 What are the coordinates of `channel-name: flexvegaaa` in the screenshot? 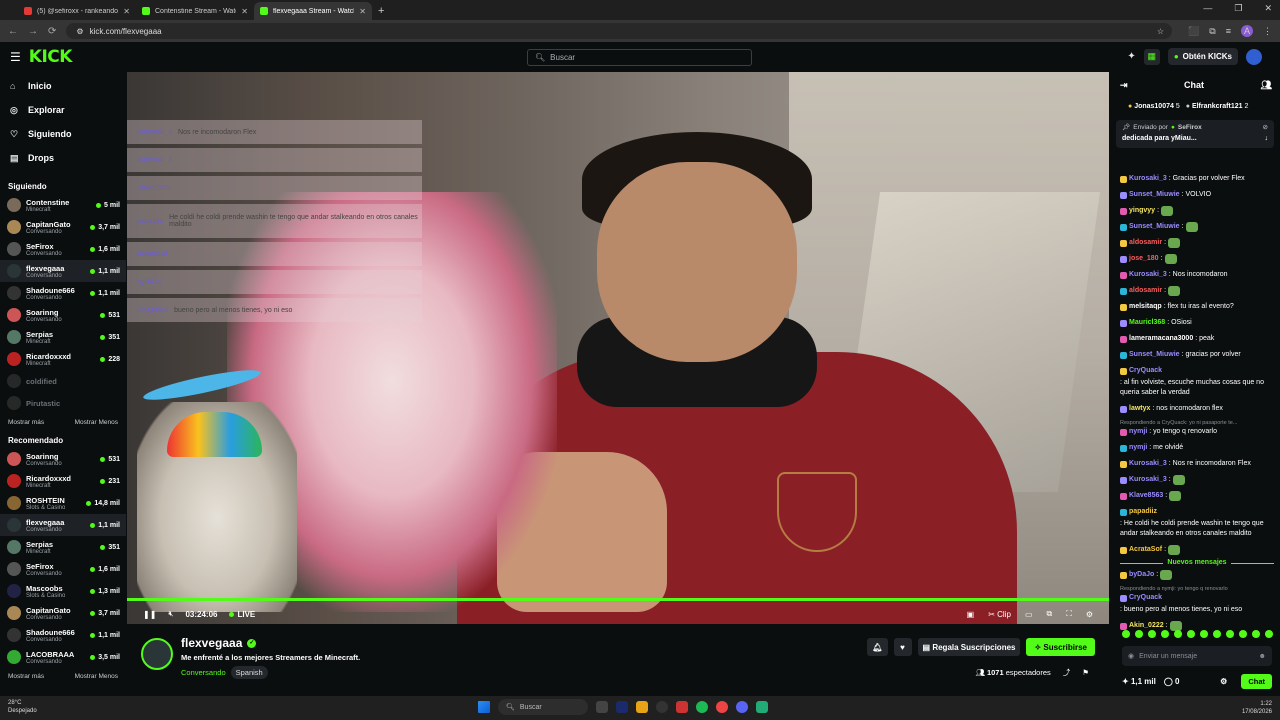 It's located at (211, 643).